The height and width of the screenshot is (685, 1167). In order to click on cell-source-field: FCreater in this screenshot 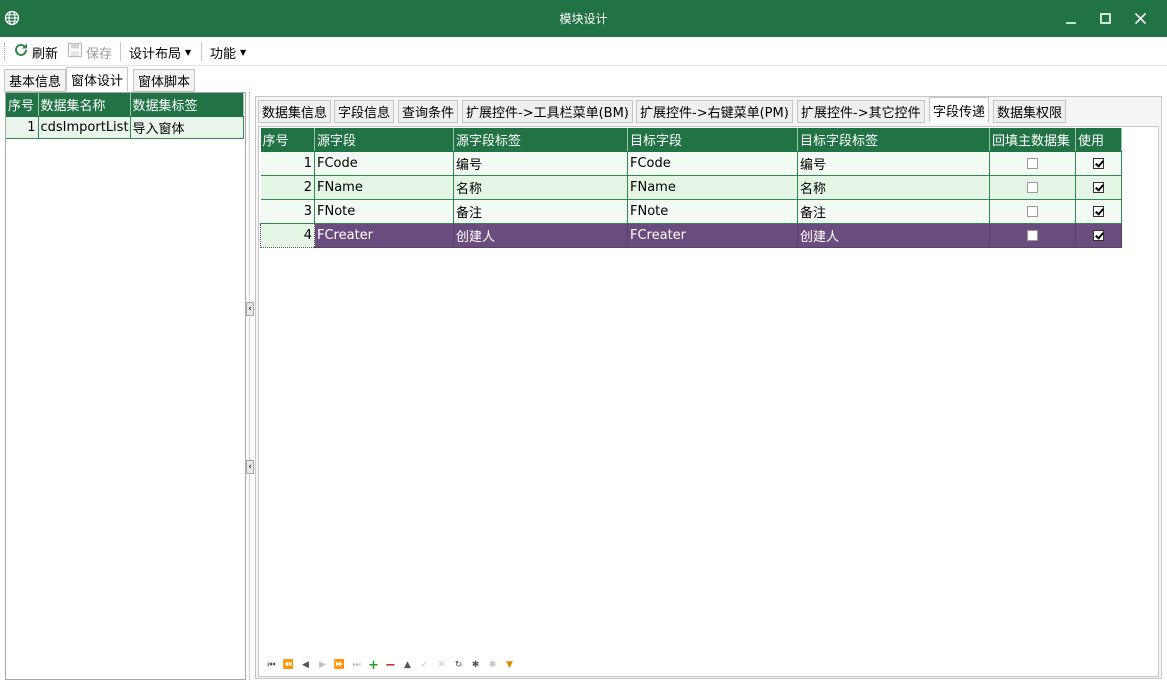, I will do `click(384, 235)`.